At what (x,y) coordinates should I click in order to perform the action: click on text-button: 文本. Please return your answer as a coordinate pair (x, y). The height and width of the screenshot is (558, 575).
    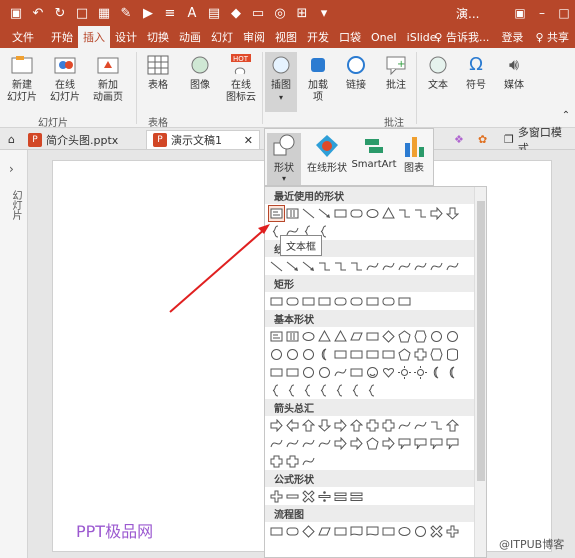
    Looking at the image, I should click on (438, 72).